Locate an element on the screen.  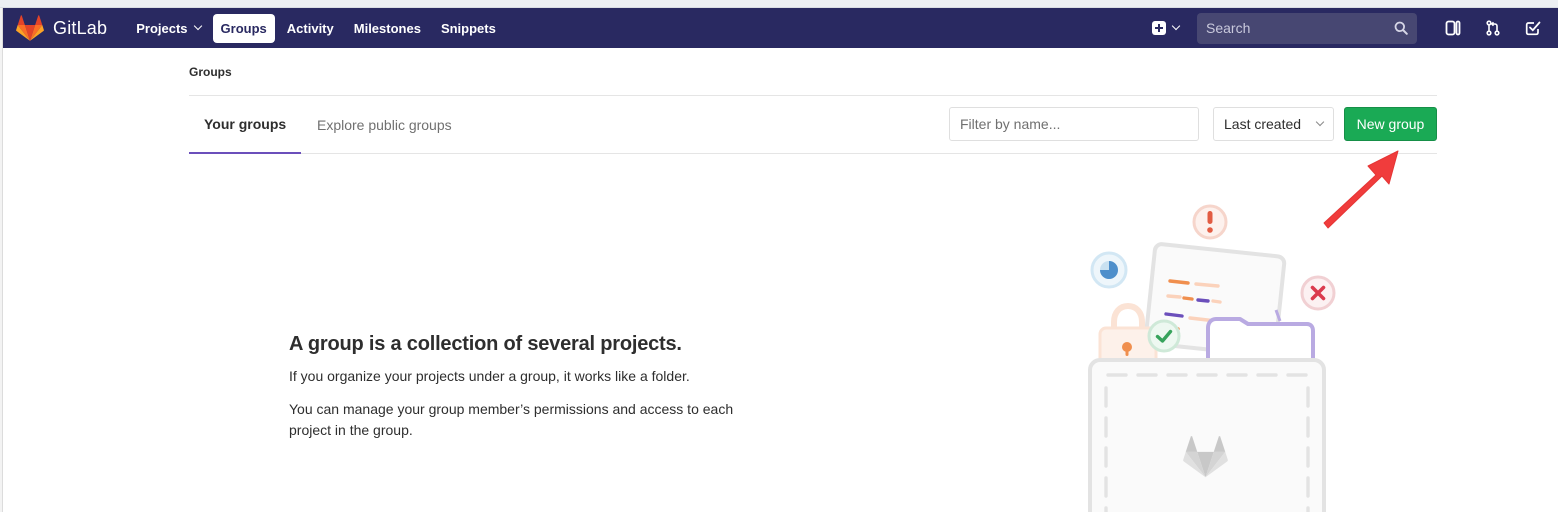
groups-empty-illustration is located at coordinates (1212, 358).